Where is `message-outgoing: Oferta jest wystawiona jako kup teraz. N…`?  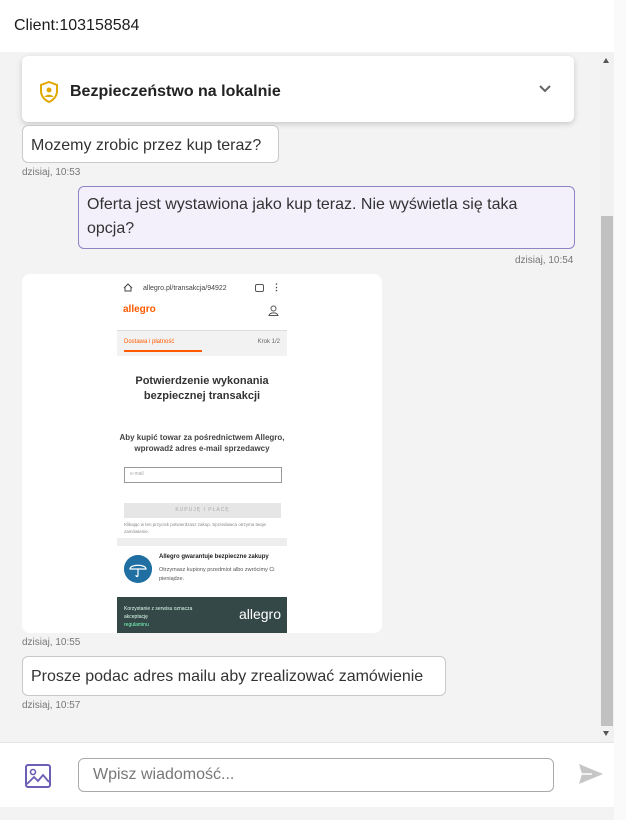 message-outgoing: Oferta jest wystawiona jako kup teraz. N… is located at coordinates (326, 217).